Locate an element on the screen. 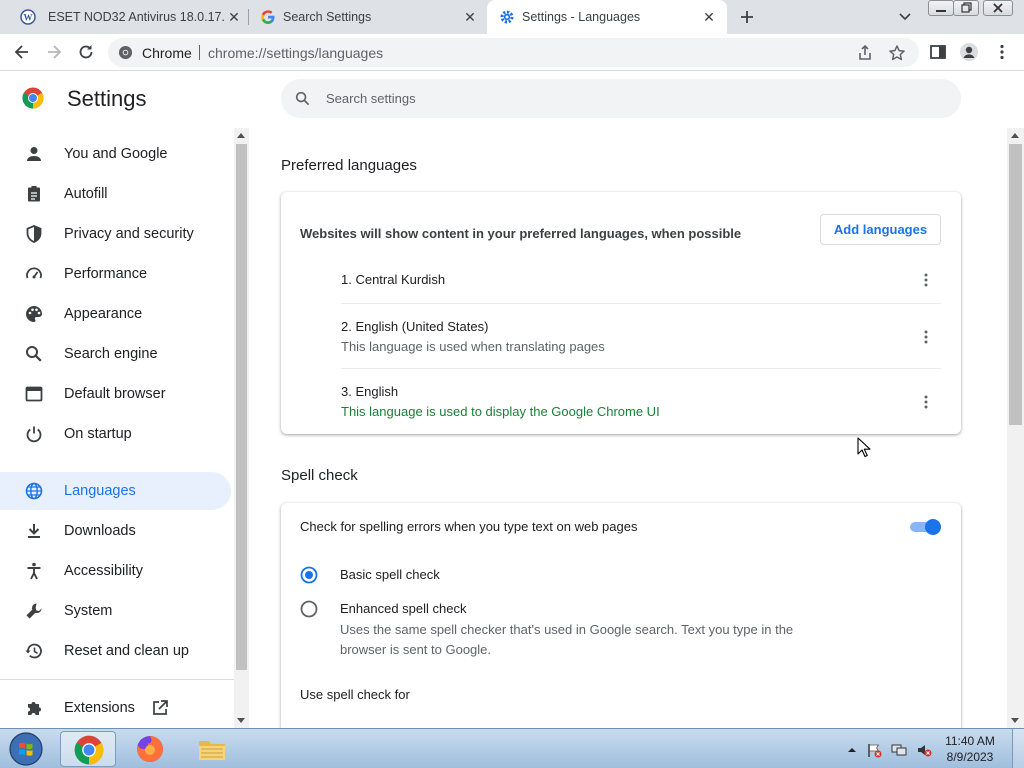  browser-toolbar: Chrome chrome://settings/languages is located at coordinates (512, 52).